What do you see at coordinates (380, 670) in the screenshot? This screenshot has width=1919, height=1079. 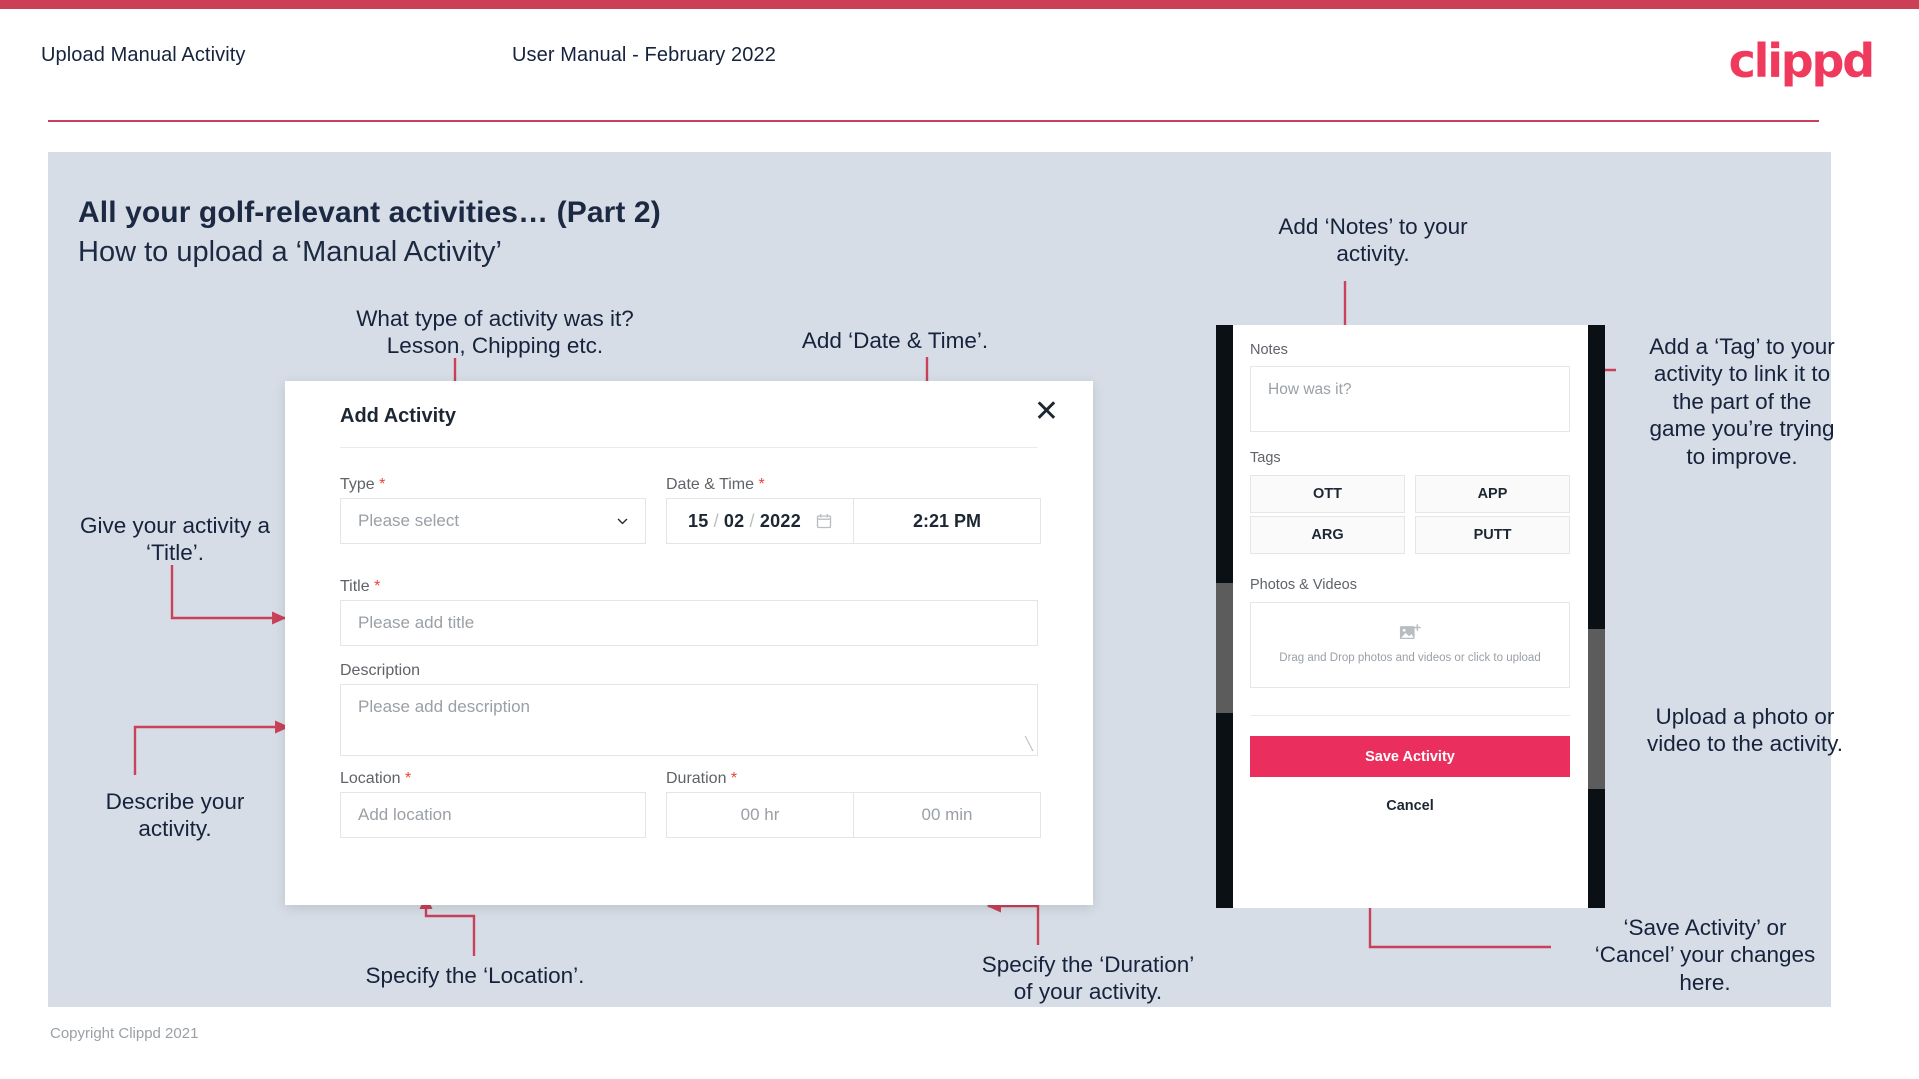 I see `description-label: Description` at bounding box center [380, 670].